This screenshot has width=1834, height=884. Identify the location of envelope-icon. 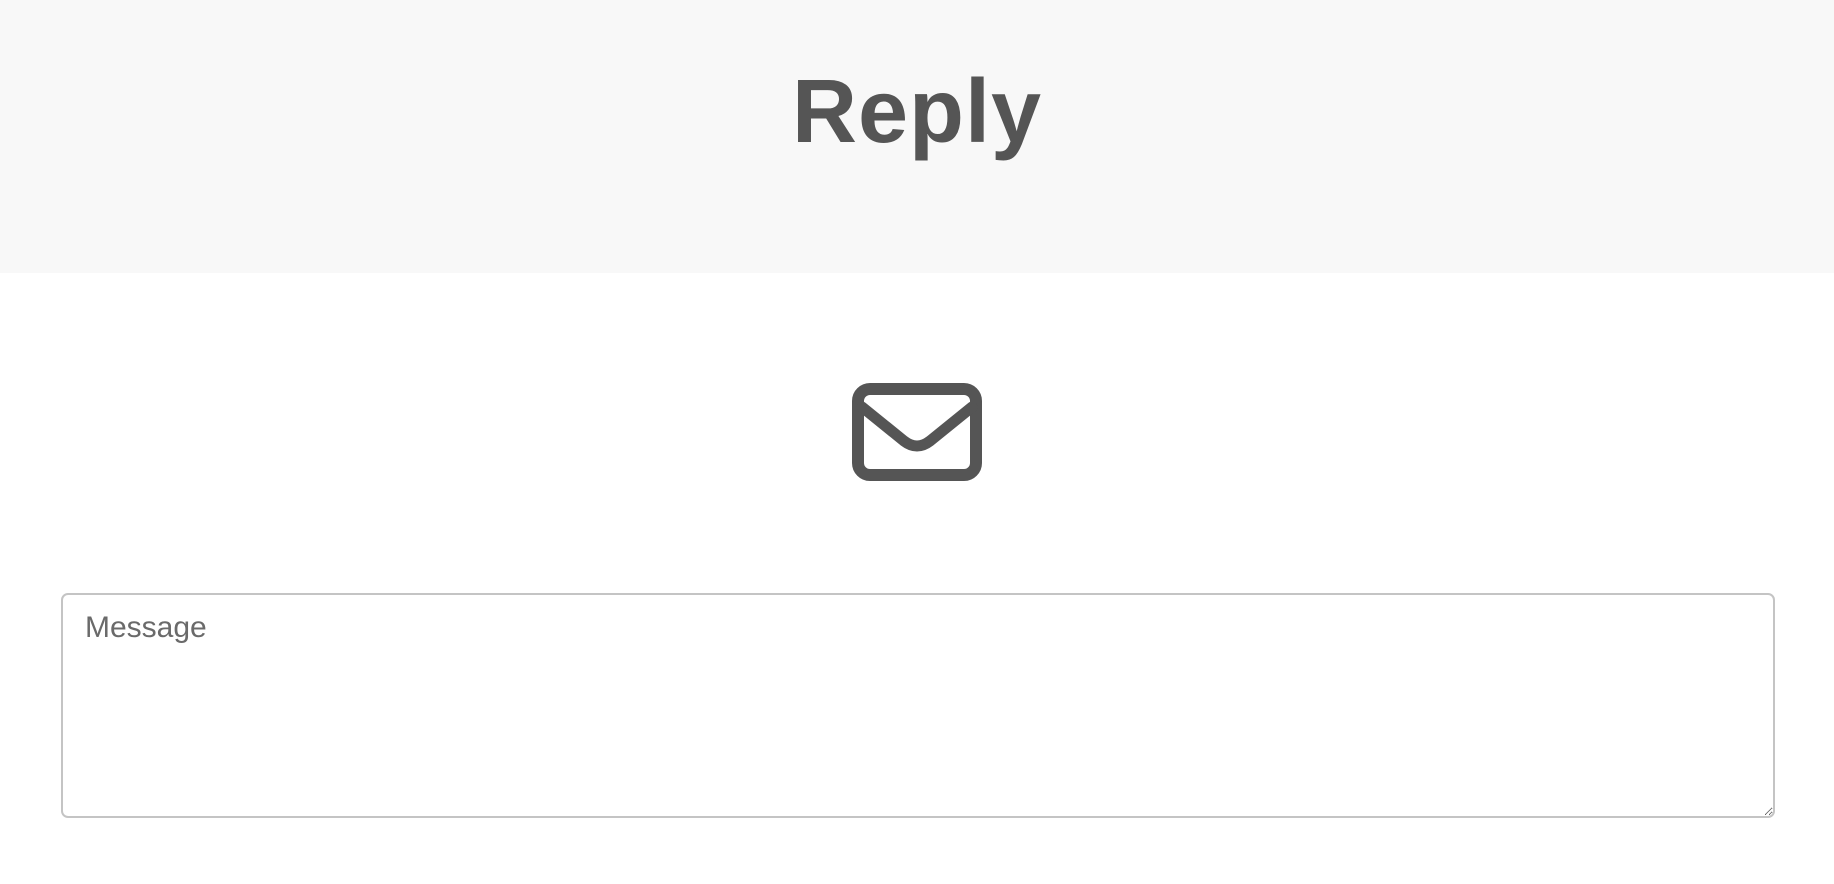
(917, 432).